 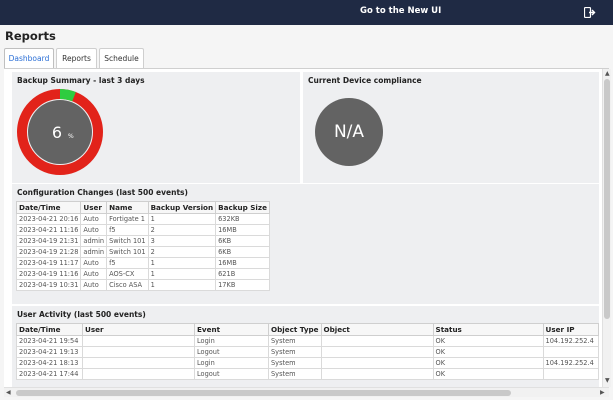 I want to click on column-header: Name, so click(x=127, y=207).